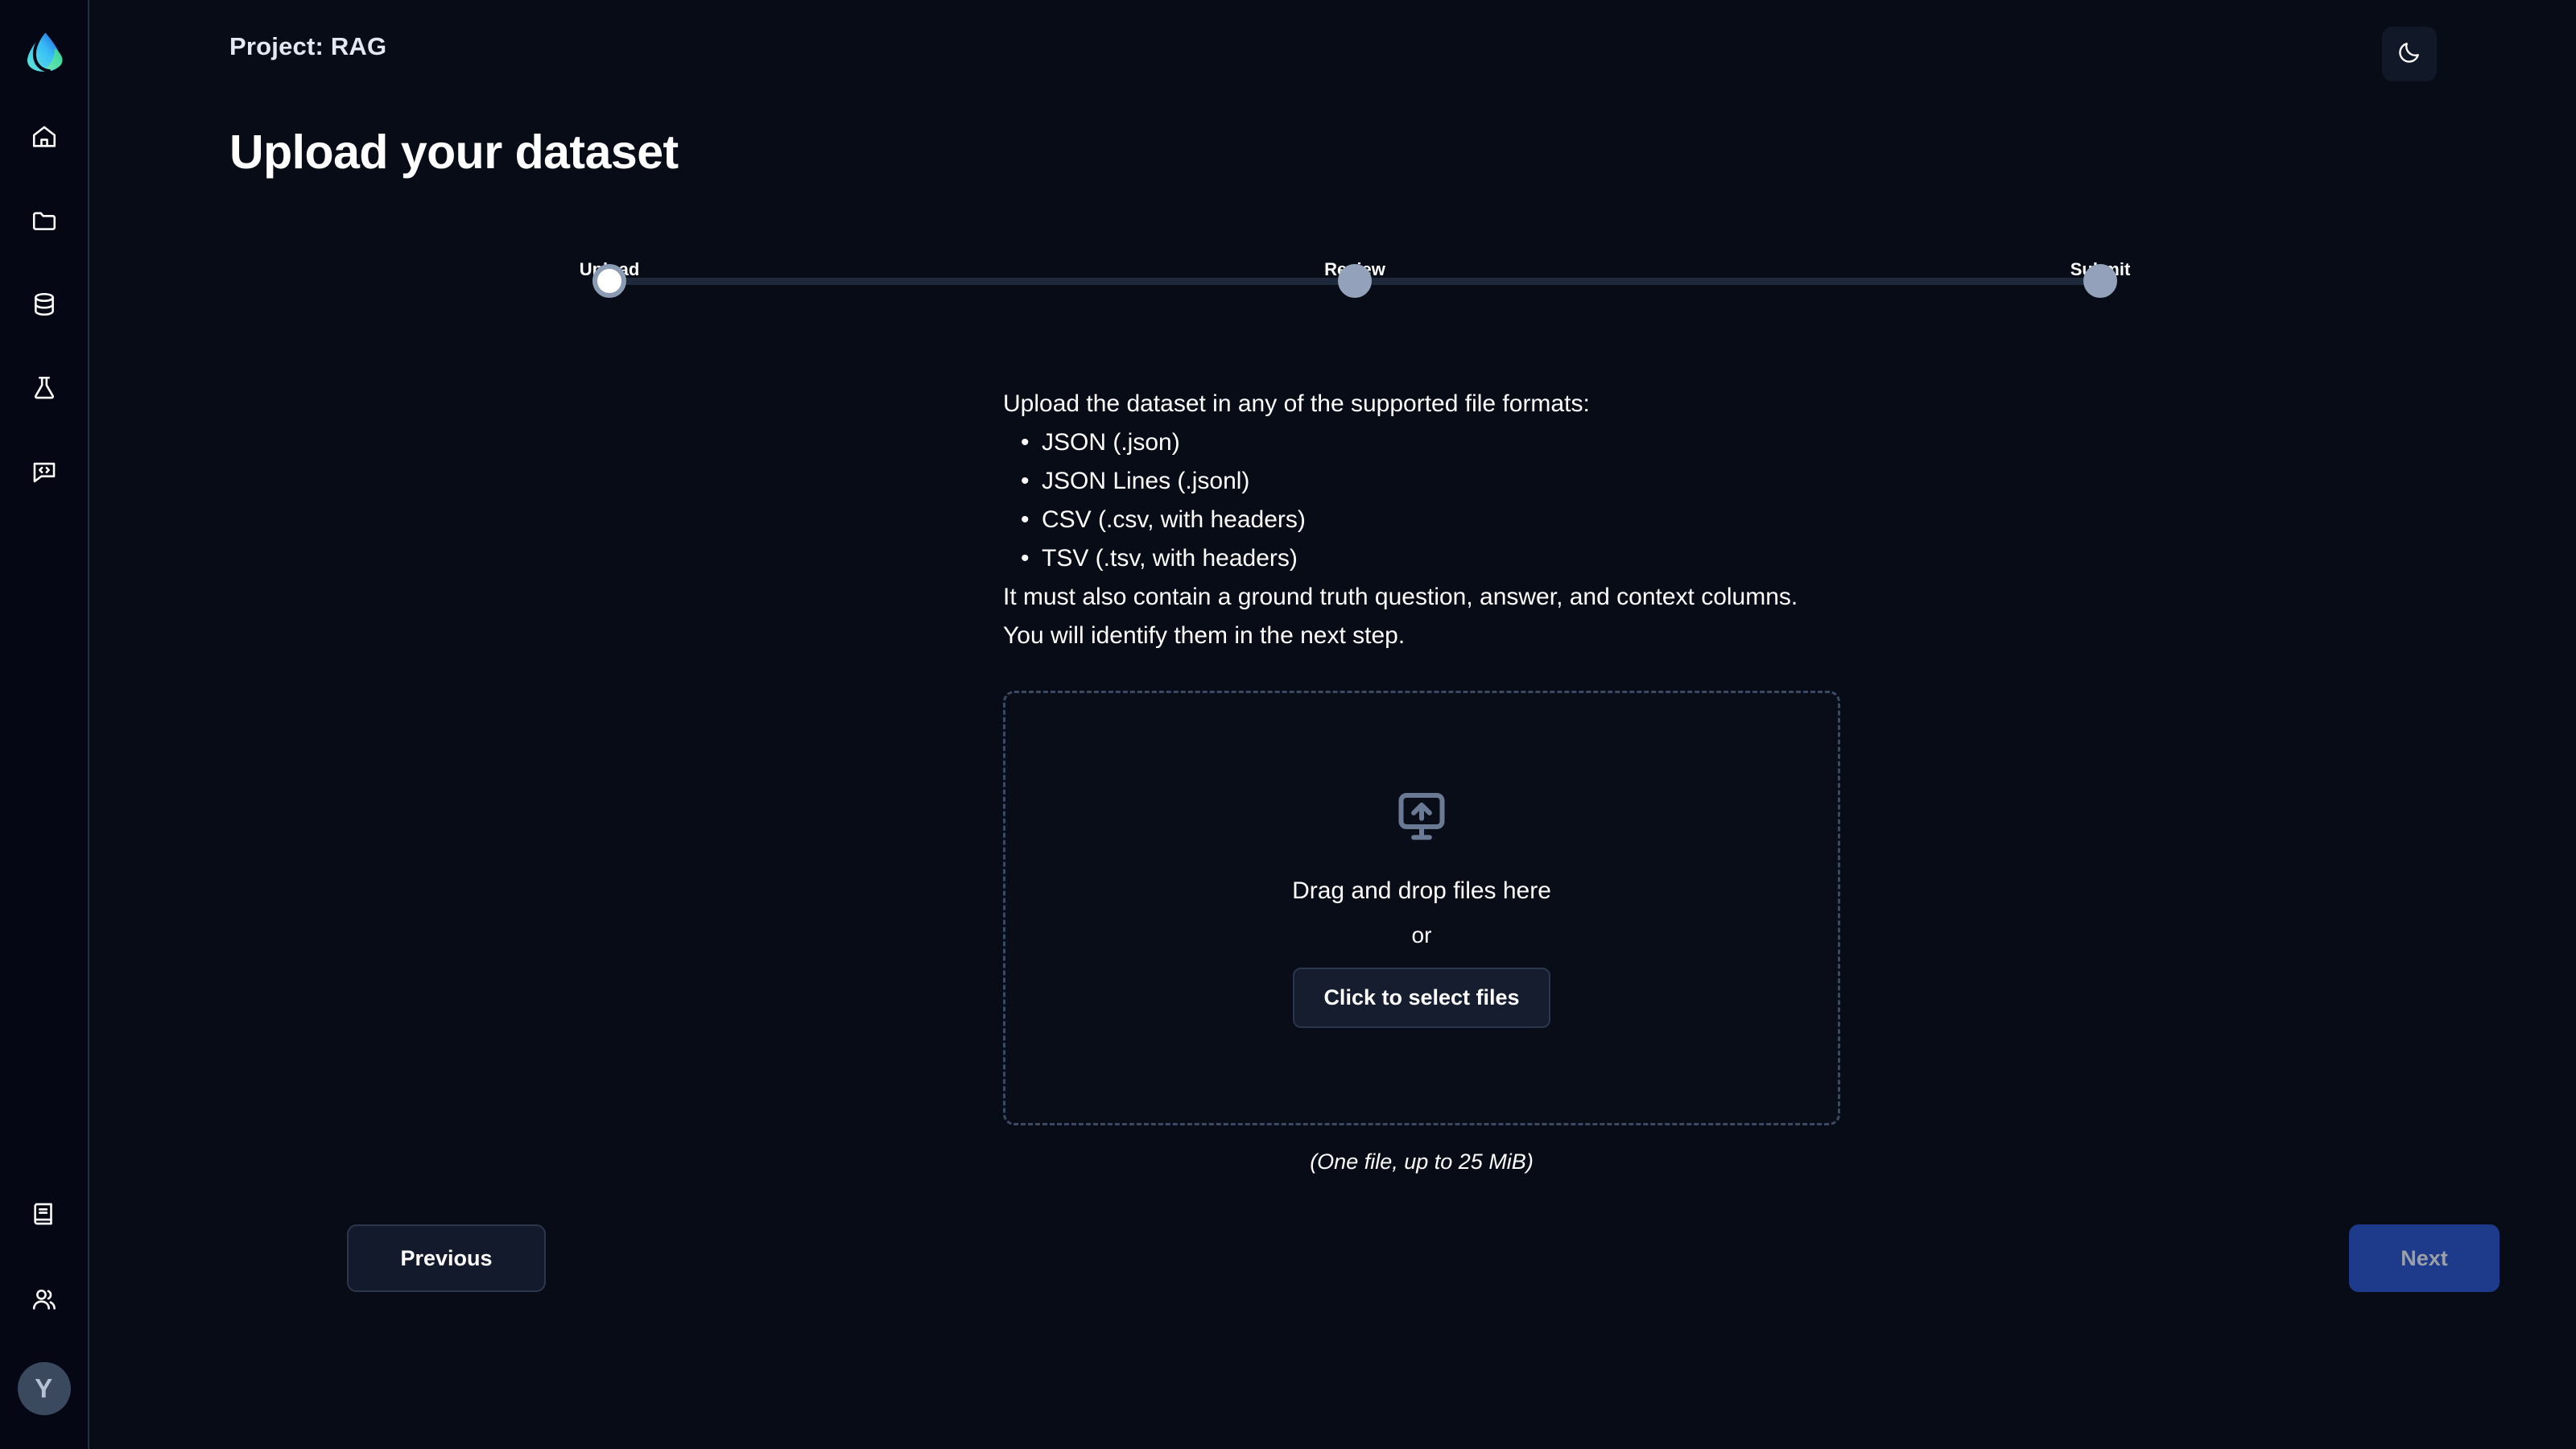 This screenshot has width=2576, height=1449. What do you see at coordinates (1426, 482) in the screenshot?
I see `list-item: JSON Lines (.jsonl)` at bounding box center [1426, 482].